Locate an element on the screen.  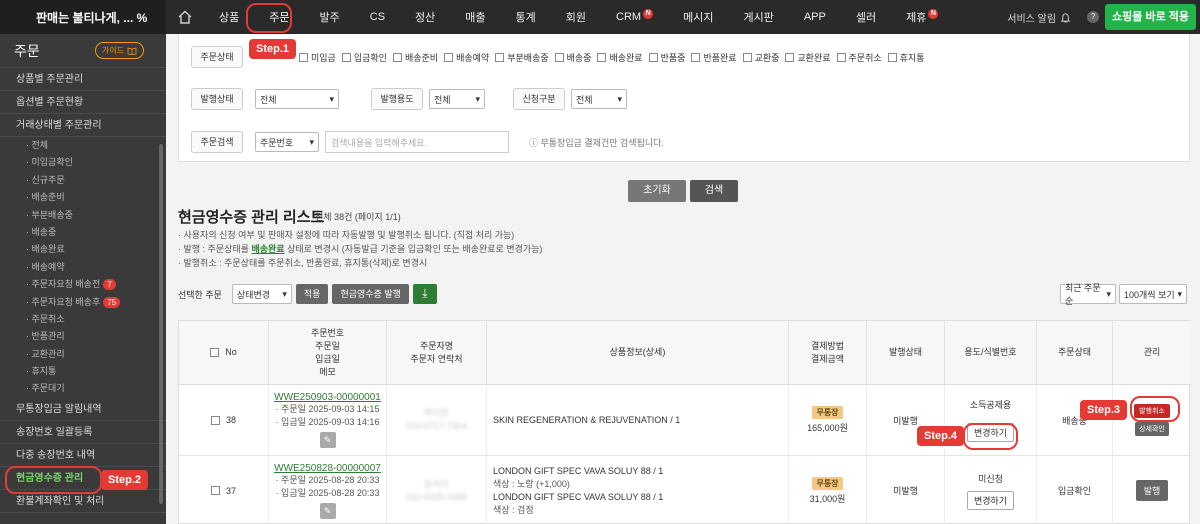
status-checkbox: 교환중 is located at coordinates (760, 57).